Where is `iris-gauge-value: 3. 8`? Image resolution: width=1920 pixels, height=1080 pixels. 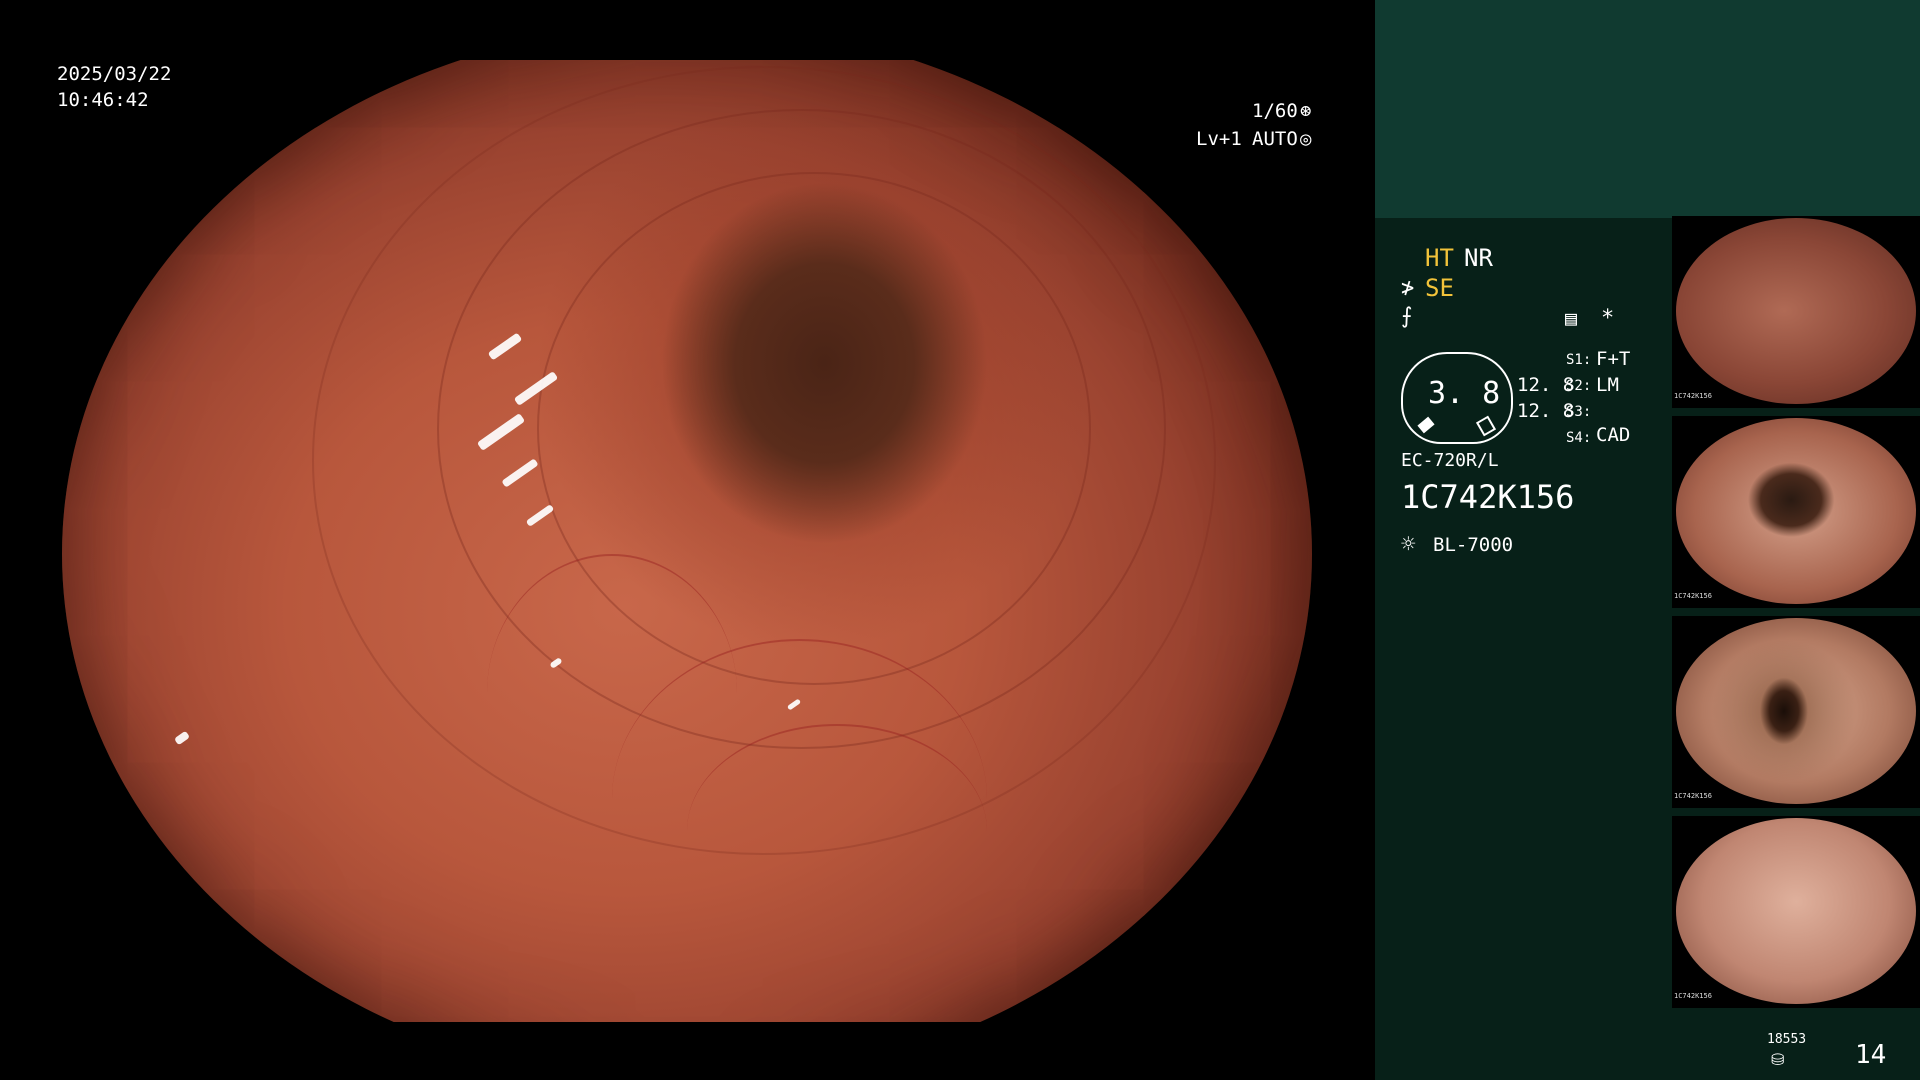 iris-gauge-value: 3. 8 is located at coordinates (1464, 393).